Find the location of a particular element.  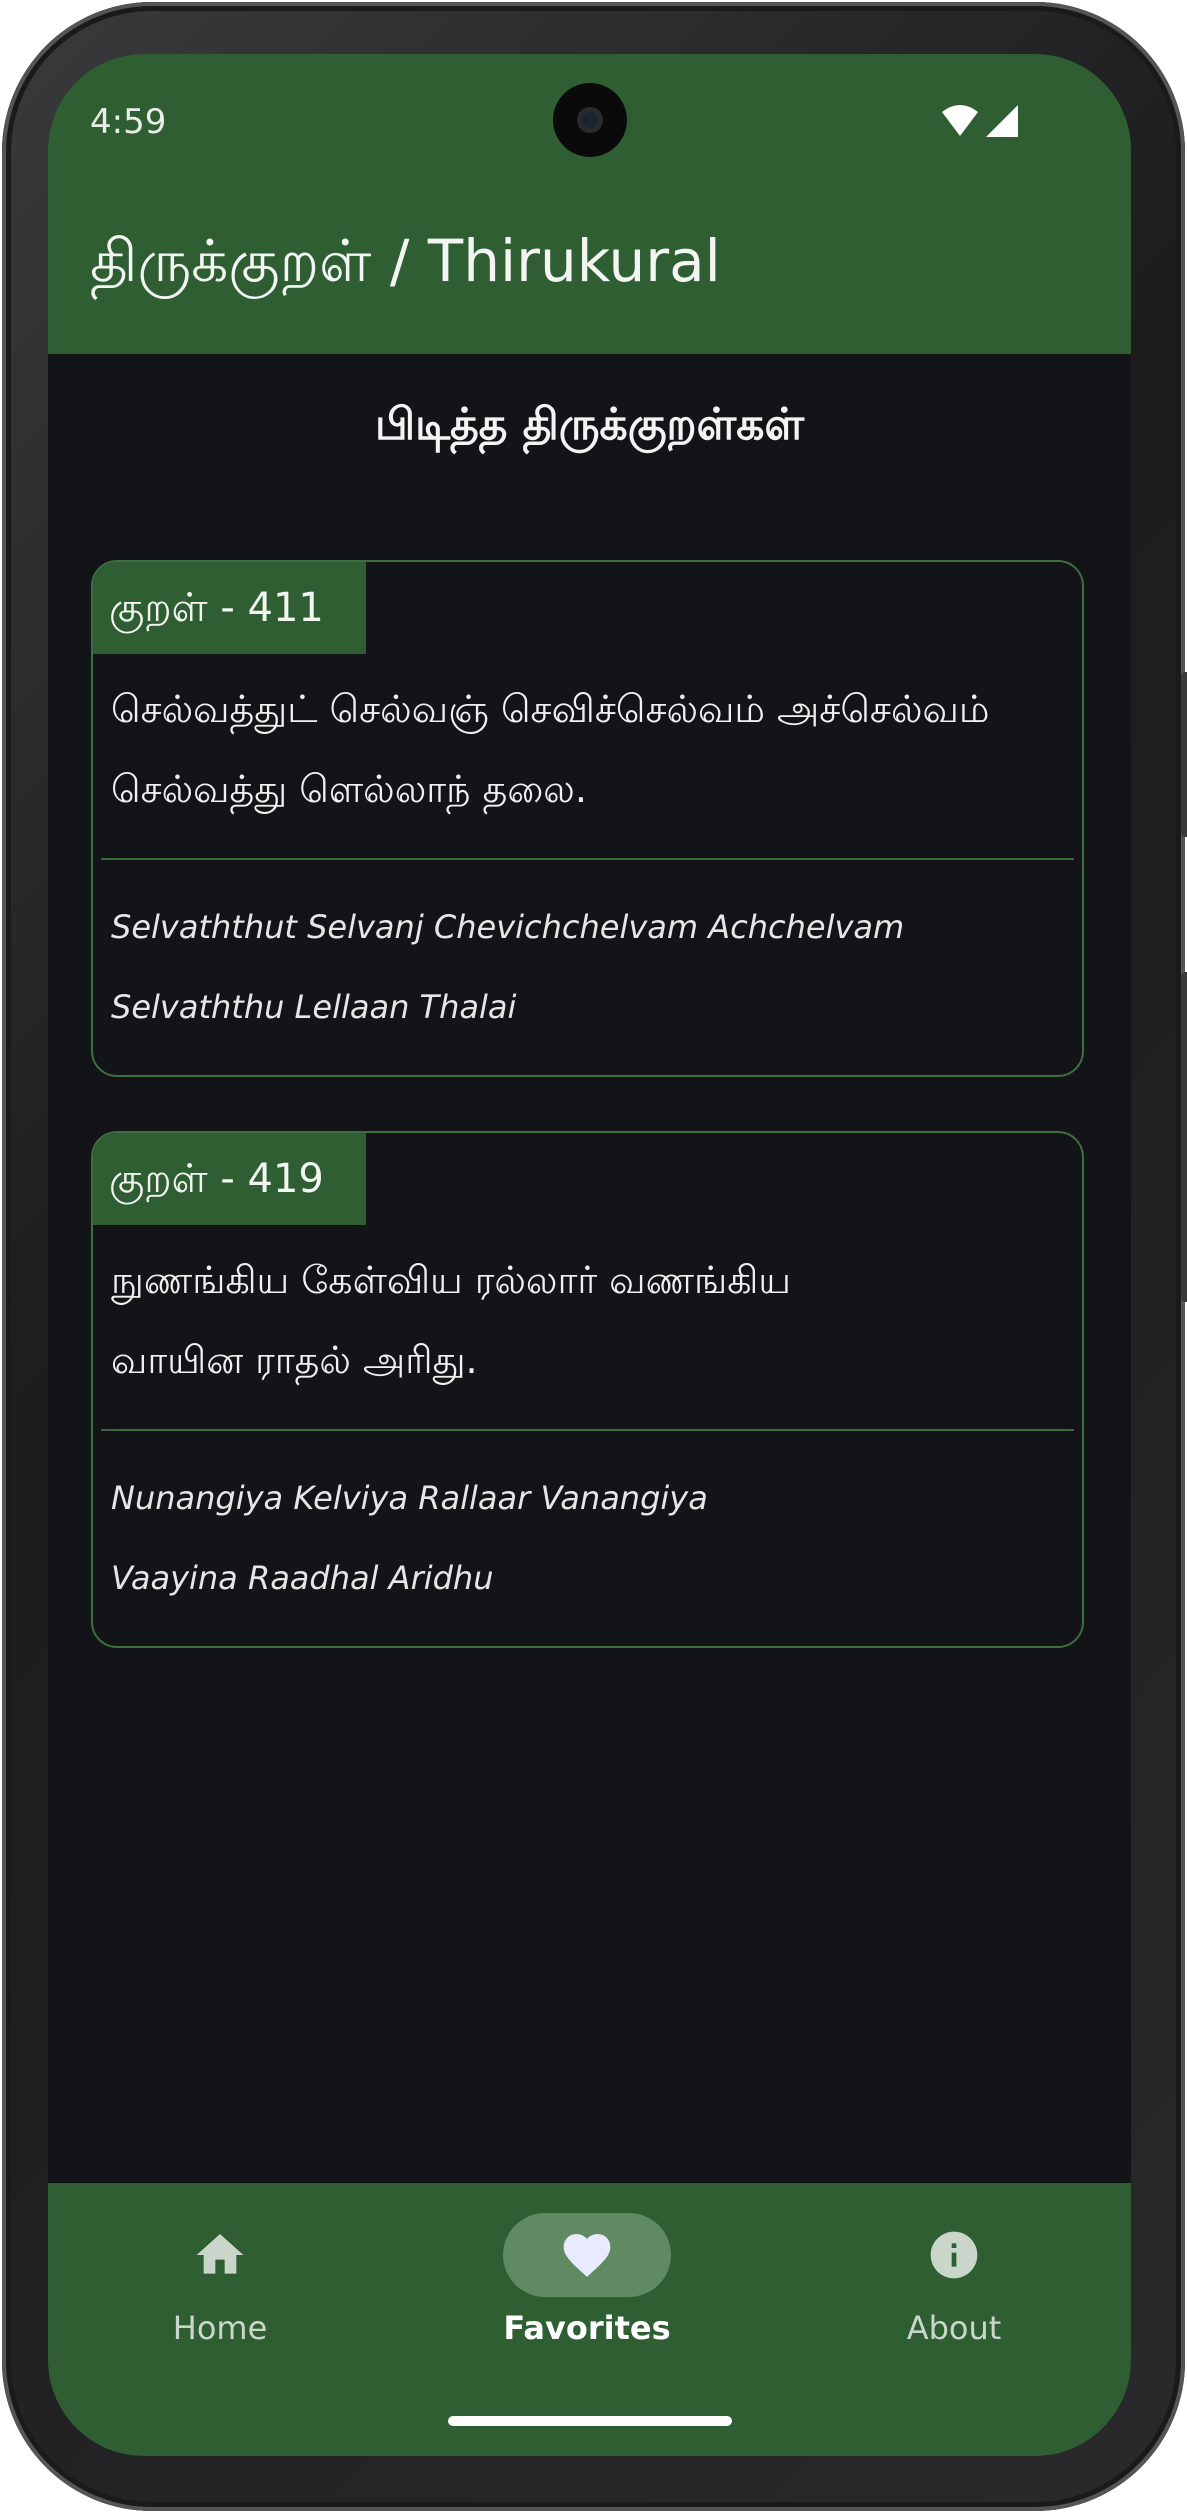

kural-tamil-line: நுணங்கிய கேள்விய ரல்லார் வணங்கிய is located at coordinates (451, 1280).